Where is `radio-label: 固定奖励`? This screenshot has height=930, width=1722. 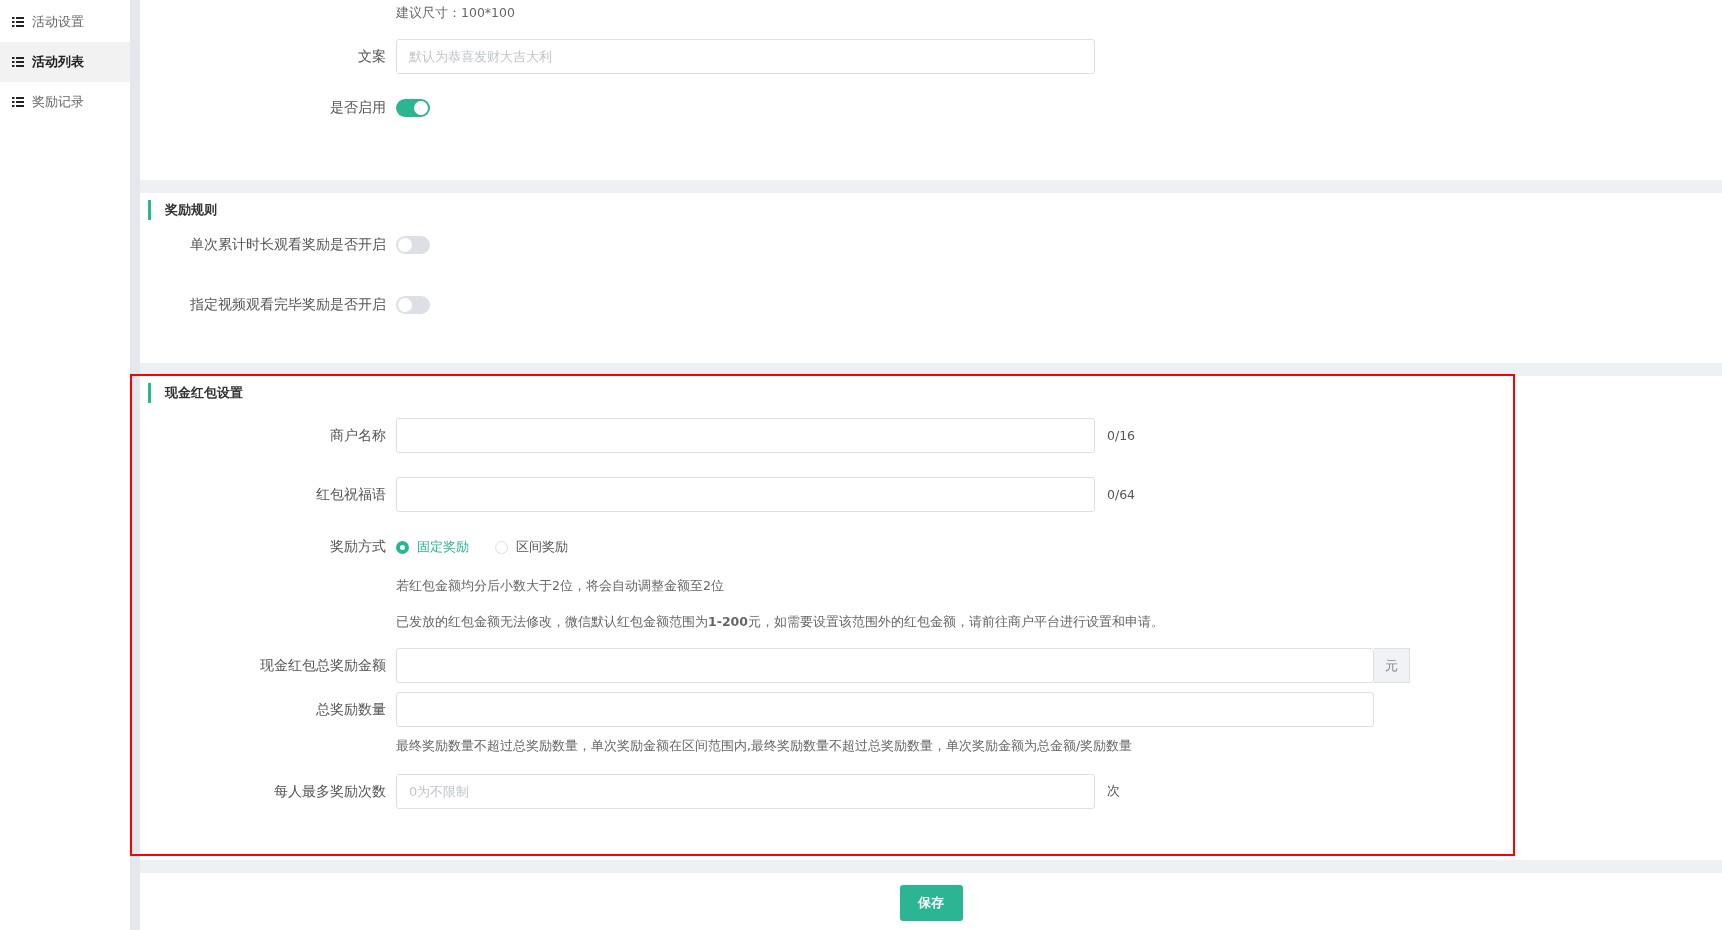
radio-label: 固定奖励 is located at coordinates (443, 547).